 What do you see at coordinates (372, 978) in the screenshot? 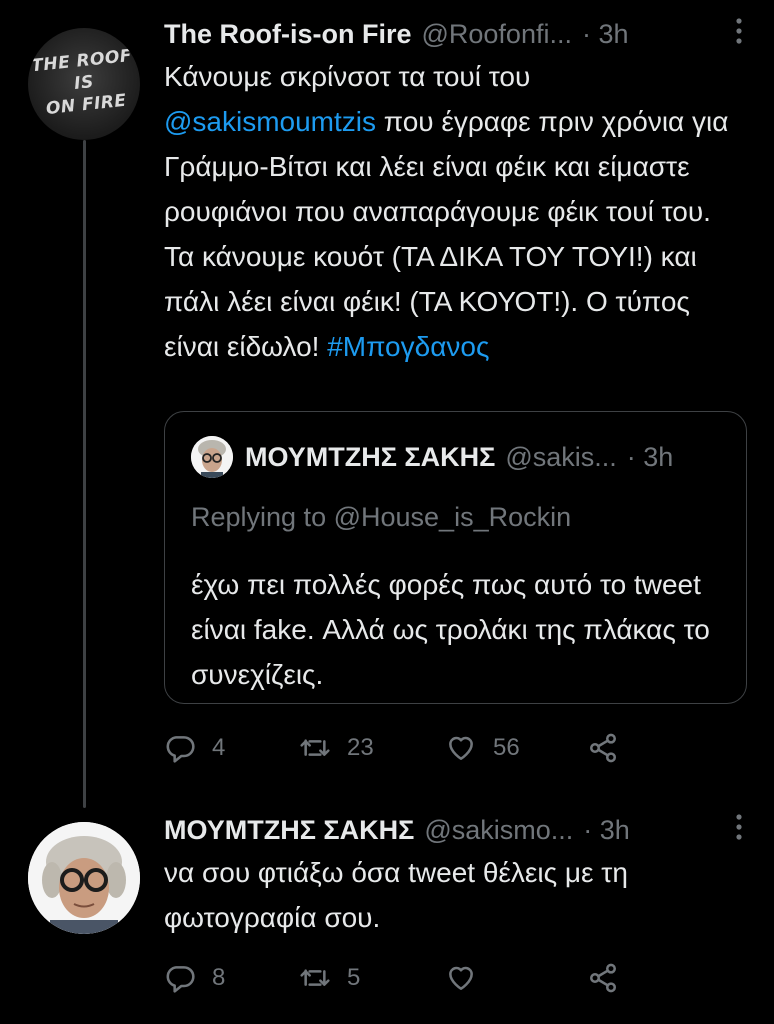
I see `retweet-button: 5` at bounding box center [372, 978].